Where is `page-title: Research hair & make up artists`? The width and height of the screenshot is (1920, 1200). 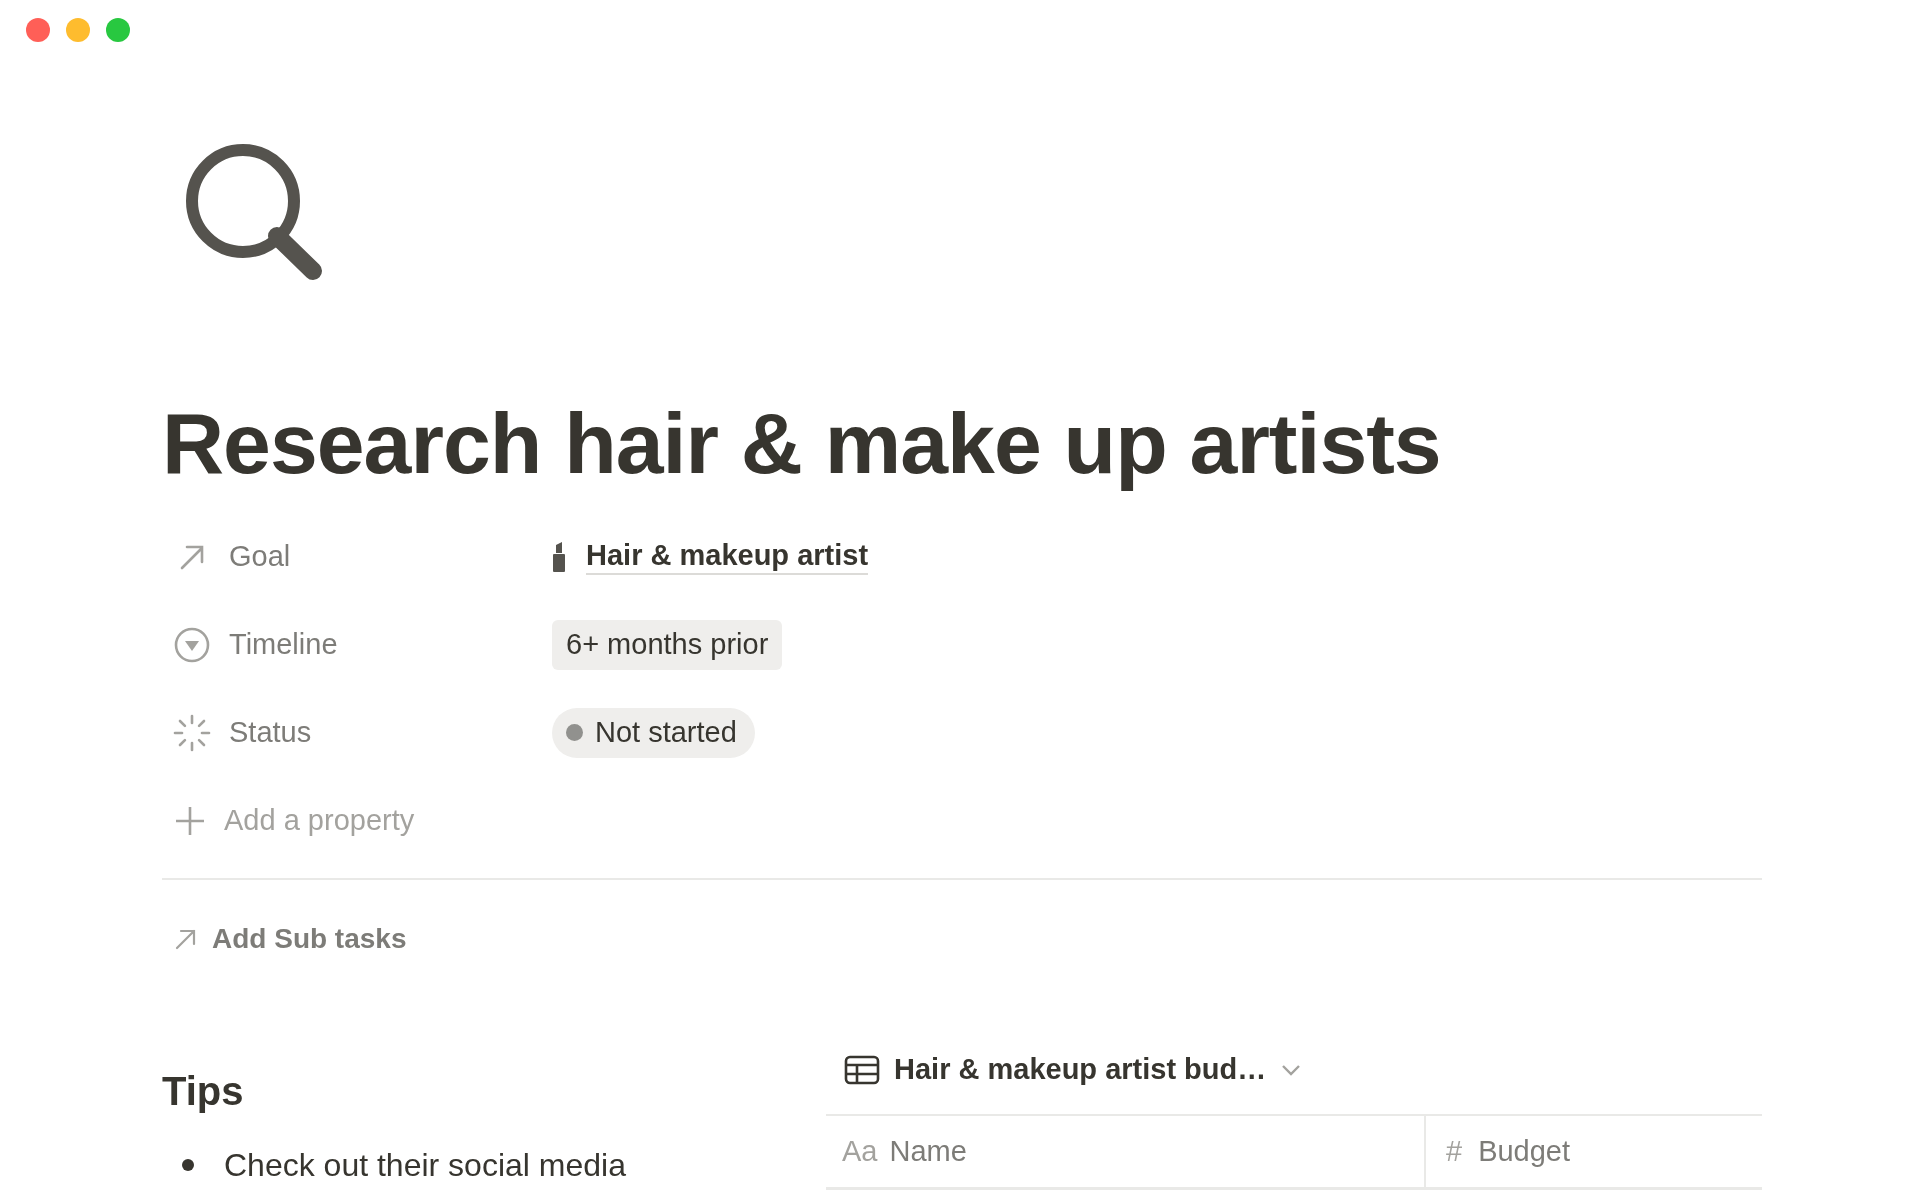 page-title: Research hair & make up artists is located at coordinates (802, 443).